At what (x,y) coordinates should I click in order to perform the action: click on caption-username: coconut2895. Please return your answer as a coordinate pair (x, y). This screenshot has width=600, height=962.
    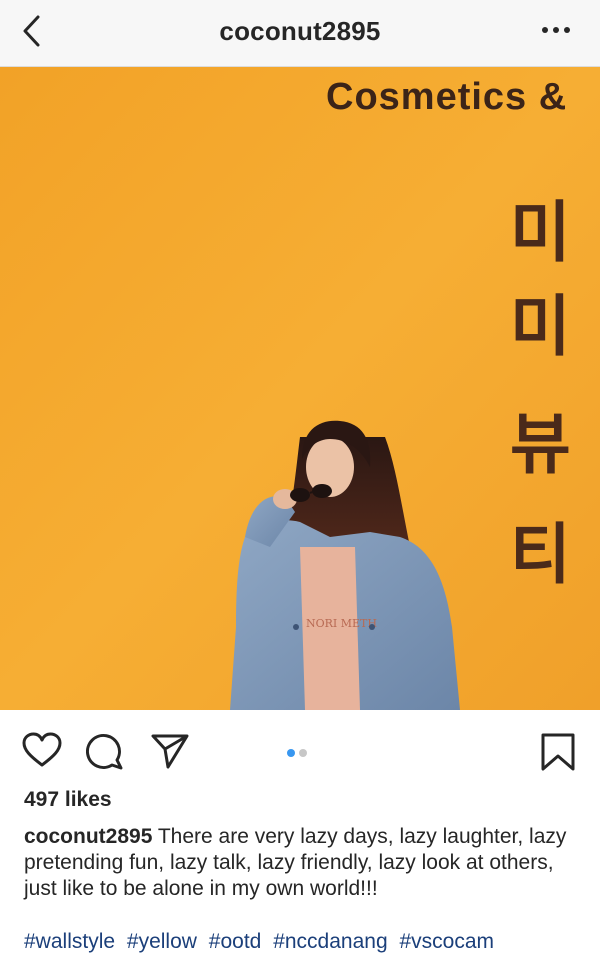
    Looking at the image, I should click on (88, 836).